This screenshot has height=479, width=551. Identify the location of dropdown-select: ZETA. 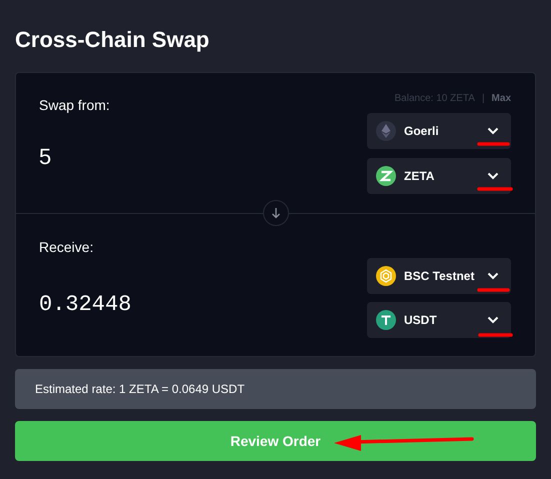
(439, 176).